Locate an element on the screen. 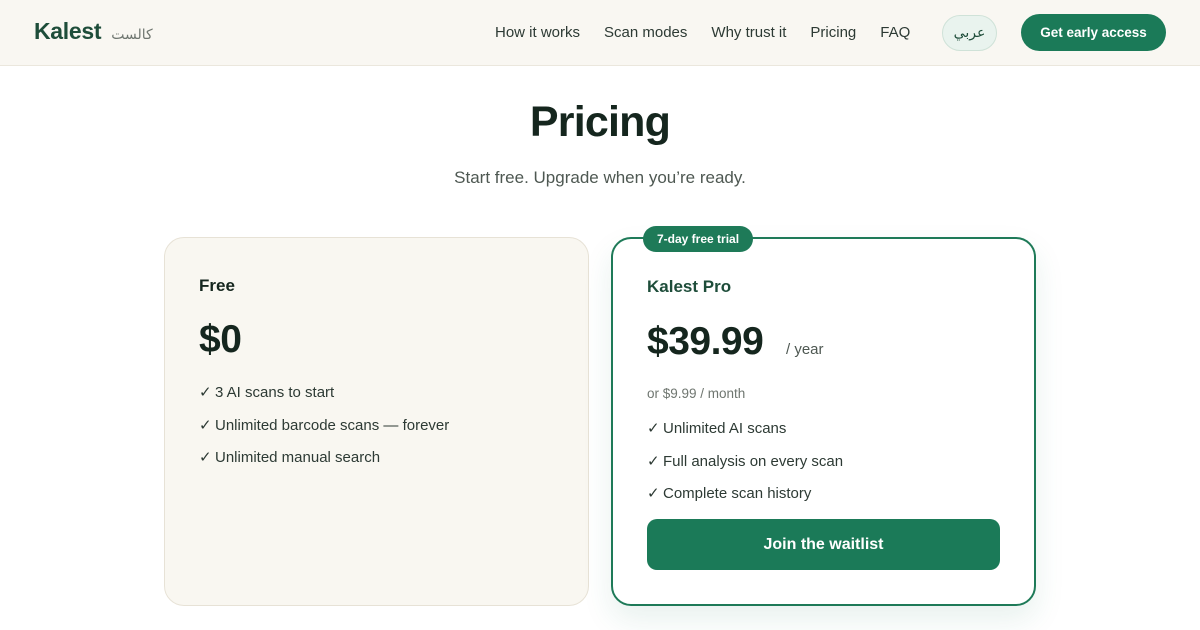 Image resolution: width=1200 pixels, height=630 pixels. join-waitlist-button: Join the waitlist is located at coordinates (823, 544).